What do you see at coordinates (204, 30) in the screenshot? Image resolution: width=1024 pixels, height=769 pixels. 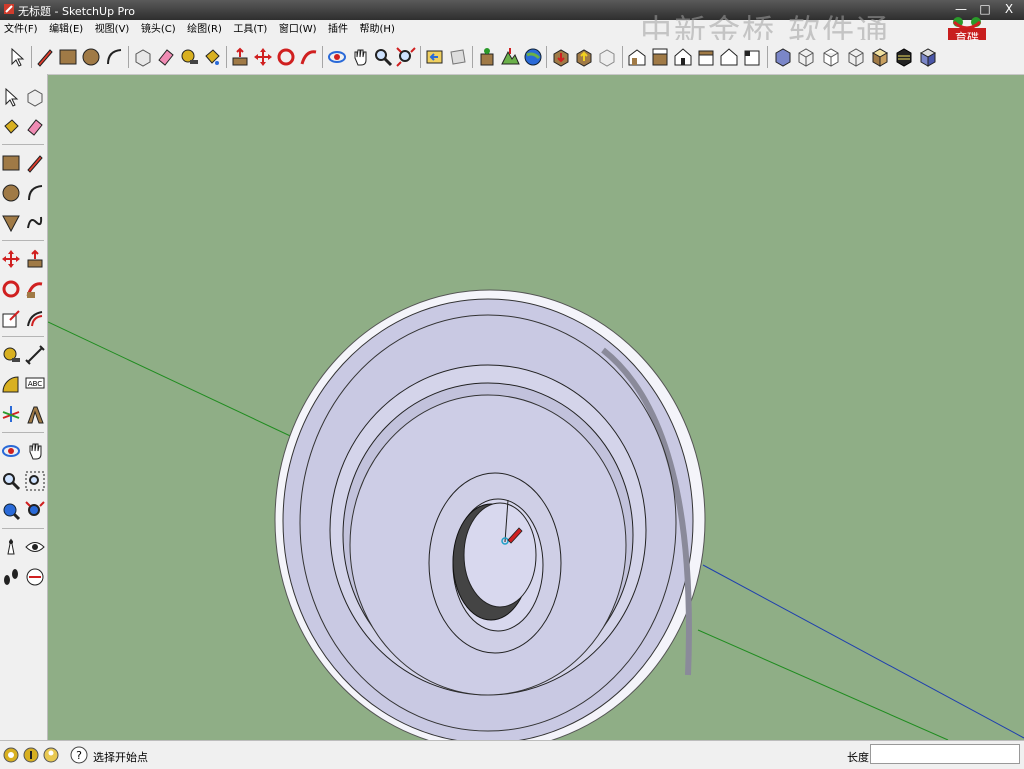 I see `menu-draw: 绘图(R)` at bounding box center [204, 30].